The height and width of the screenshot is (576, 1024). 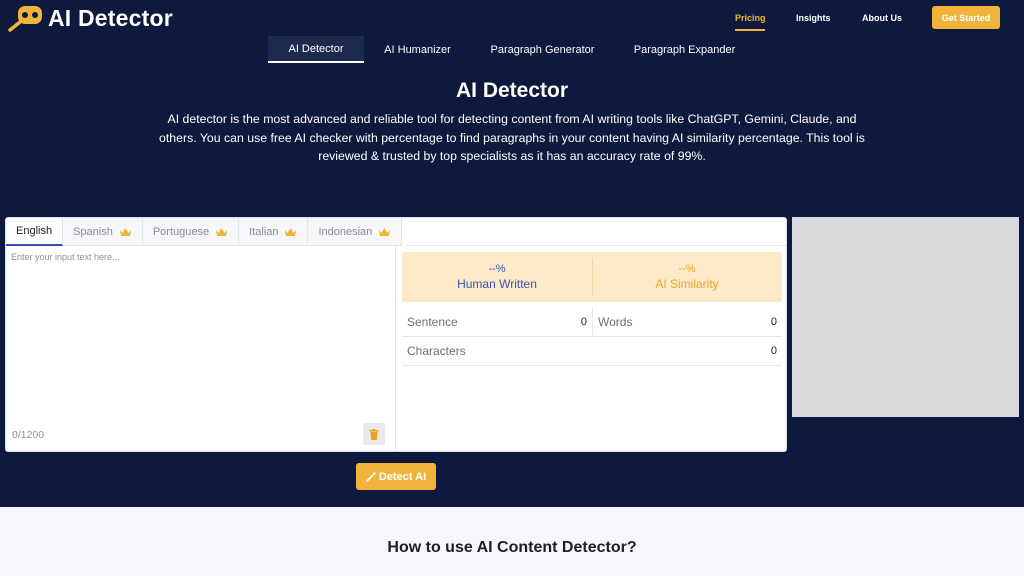 I want to click on ai-label: AI Similarity, so click(x=687, y=284).